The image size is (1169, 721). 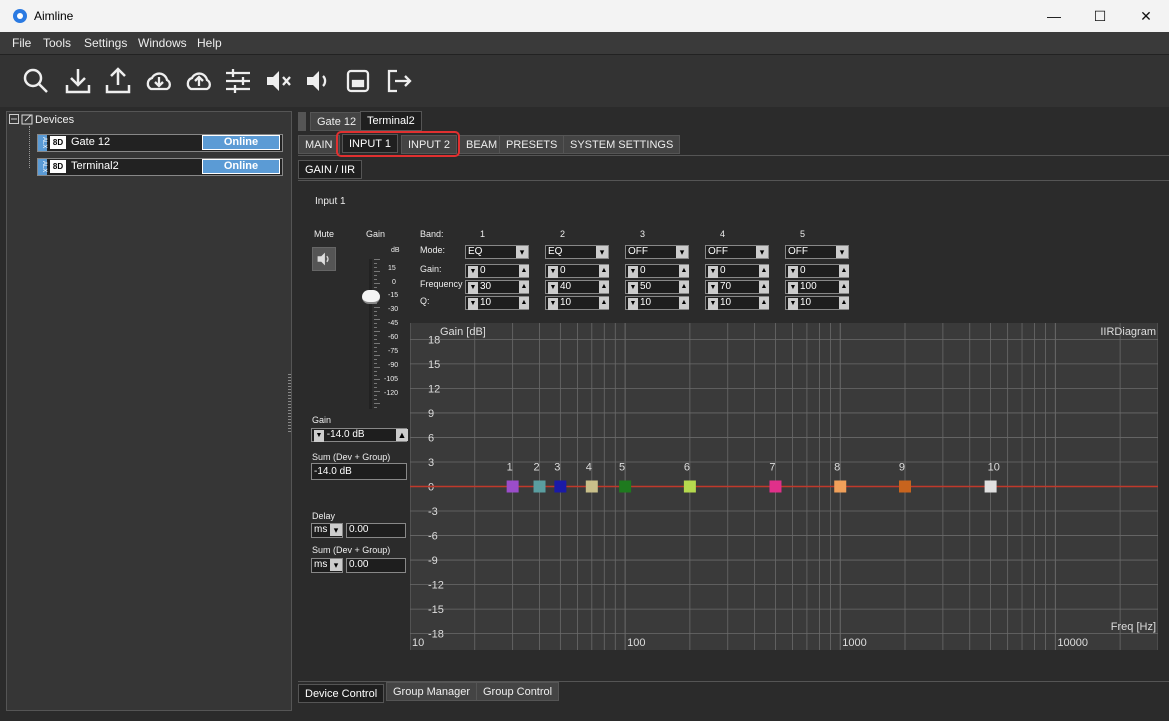 I want to click on gain-slider-track, so click(x=370, y=334).